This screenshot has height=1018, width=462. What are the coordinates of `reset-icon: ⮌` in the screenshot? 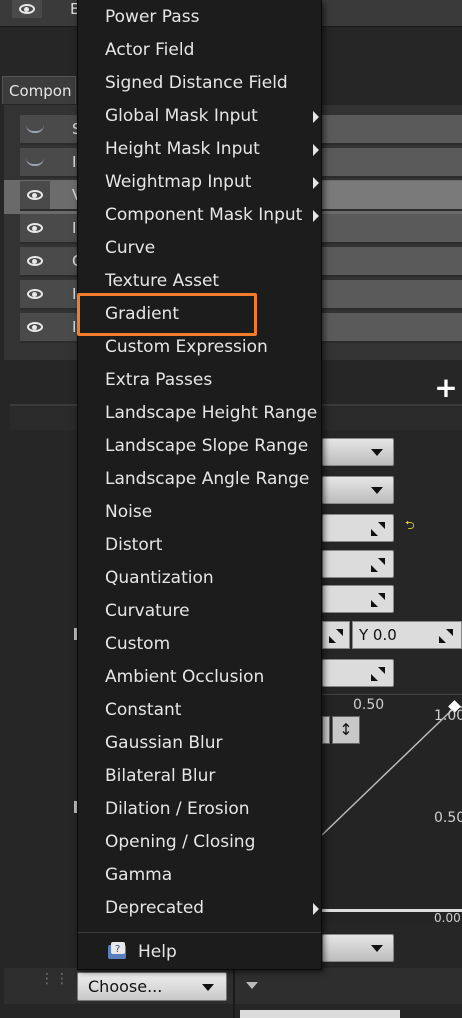 It's located at (412, 525).